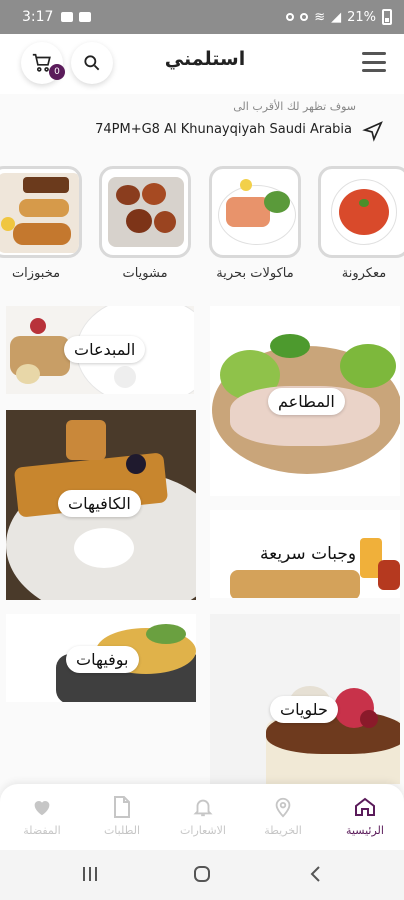 The height and width of the screenshot is (900, 404). I want to click on tile-desserts: حلويات, so click(305, 699).